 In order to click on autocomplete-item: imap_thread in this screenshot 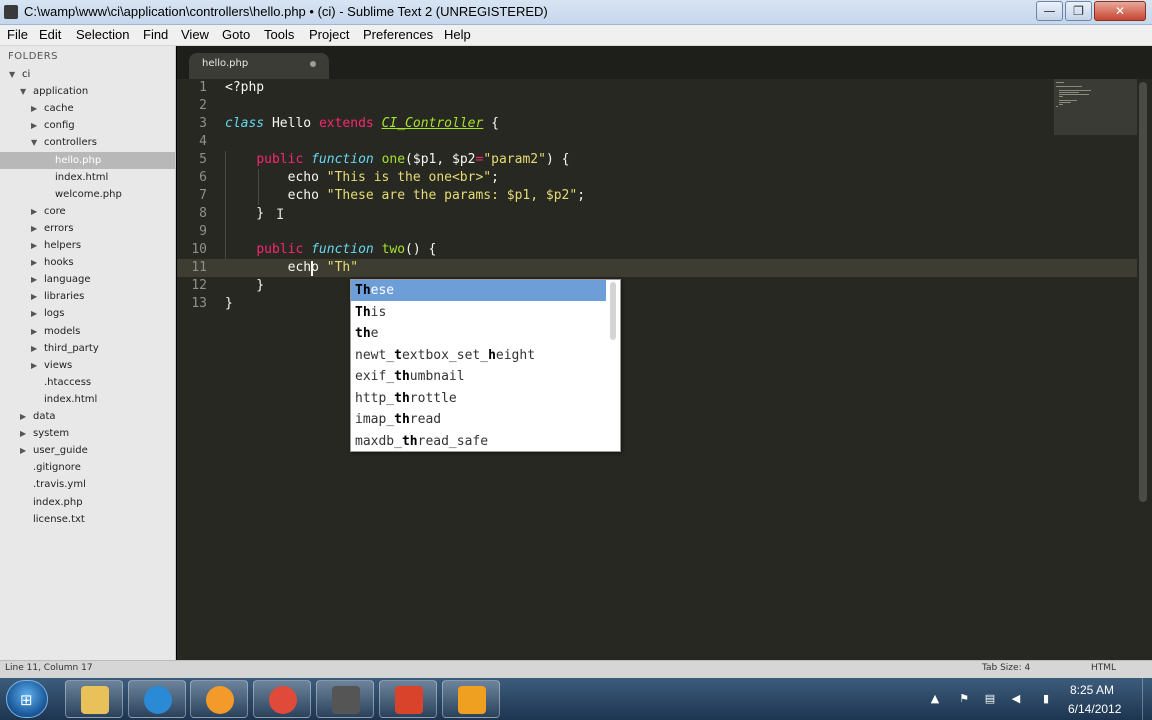, I will do `click(478, 419)`.